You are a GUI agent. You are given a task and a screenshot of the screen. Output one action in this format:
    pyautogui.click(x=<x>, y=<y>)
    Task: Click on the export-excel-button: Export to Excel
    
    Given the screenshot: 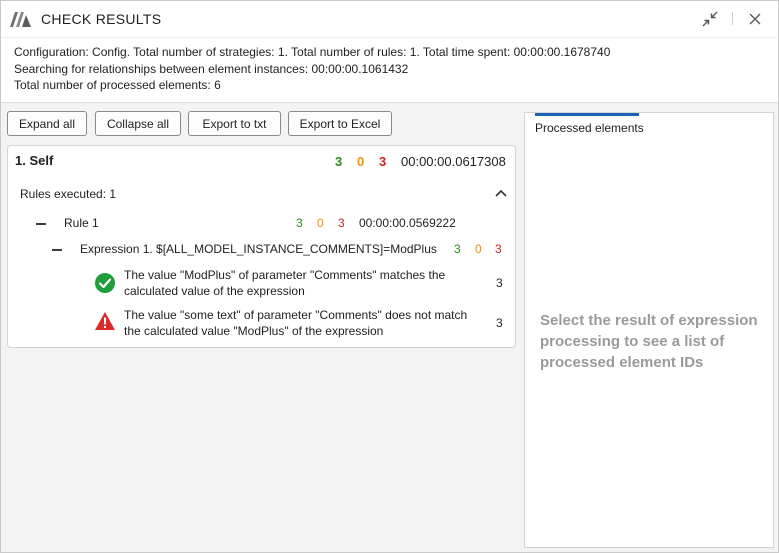 What is the action you would take?
    pyautogui.click(x=340, y=123)
    